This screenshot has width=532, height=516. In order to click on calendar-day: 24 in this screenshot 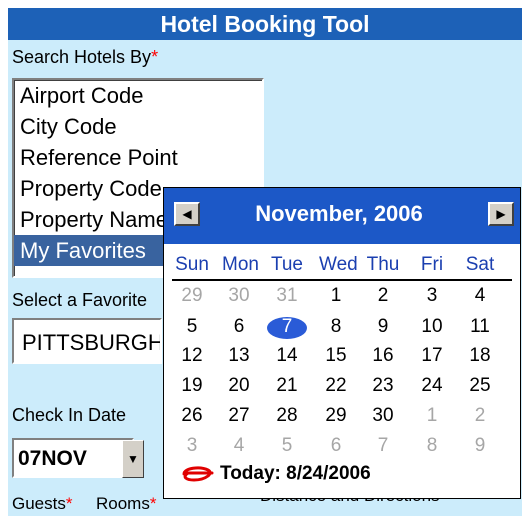, I will do `click(432, 386)`.